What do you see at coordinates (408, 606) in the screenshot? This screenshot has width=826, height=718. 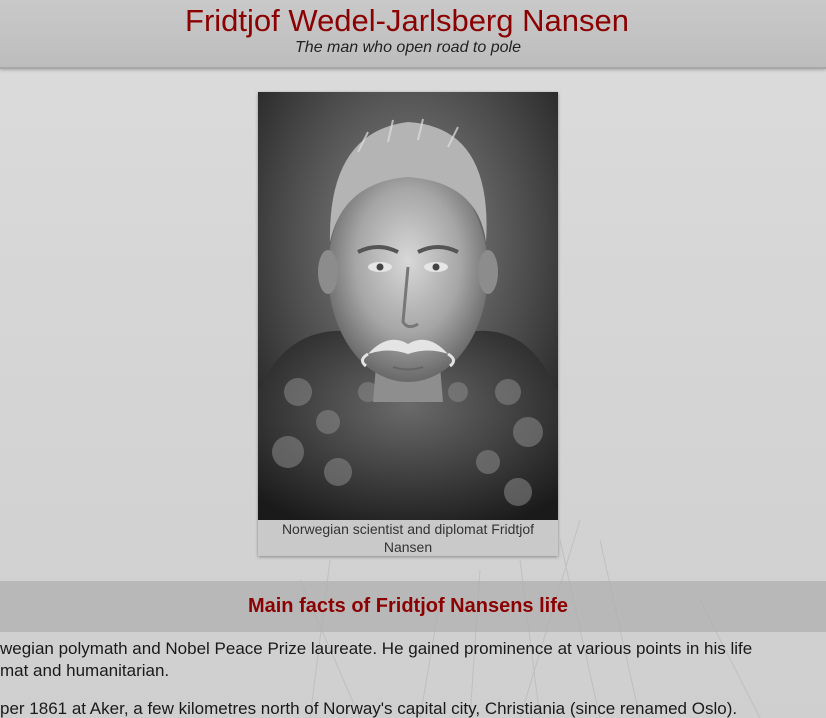 I see `section-title: Main facts of Fridtjof Nansens life` at bounding box center [408, 606].